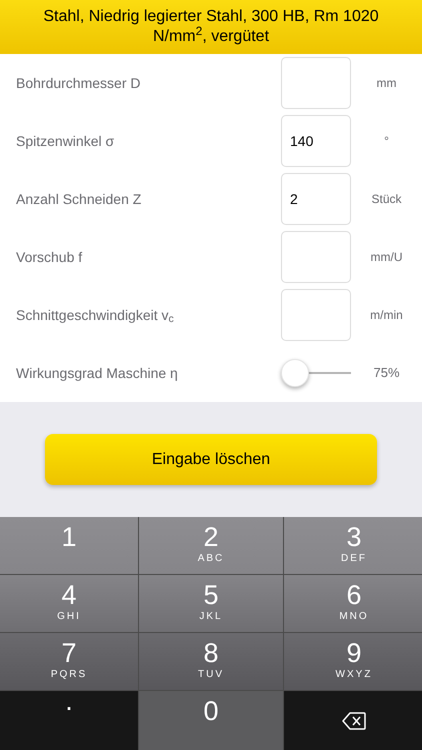 The image size is (422, 750). What do you see at coordinates (353, 603) in the screenshot?
I see `keypad-key: 6 MNO` at bounding box center [353, 603].